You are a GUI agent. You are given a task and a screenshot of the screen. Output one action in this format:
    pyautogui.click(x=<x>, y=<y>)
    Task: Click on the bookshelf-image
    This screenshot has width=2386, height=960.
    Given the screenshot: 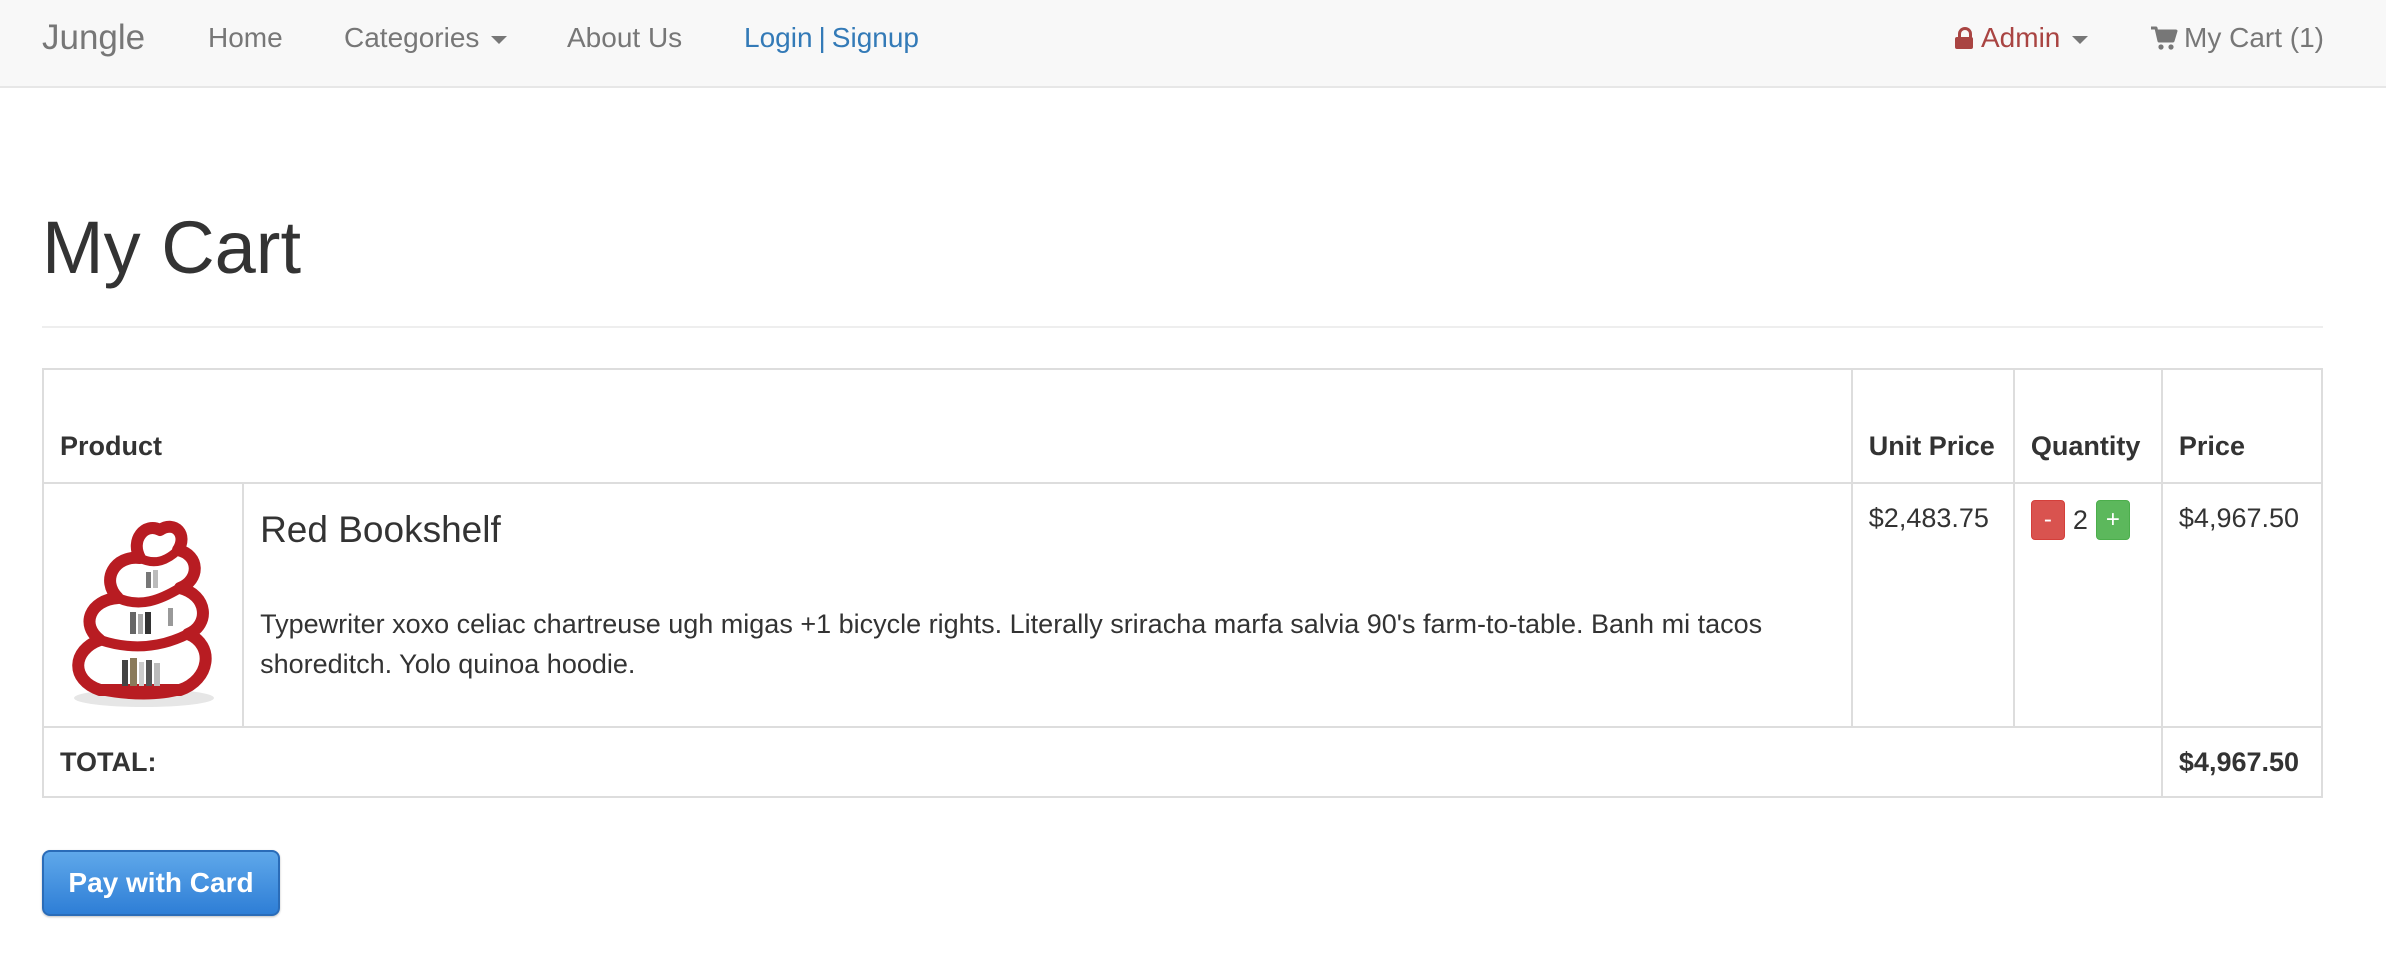 What is the action you would take?
    pyautogui.click(x=143, y=605)
    